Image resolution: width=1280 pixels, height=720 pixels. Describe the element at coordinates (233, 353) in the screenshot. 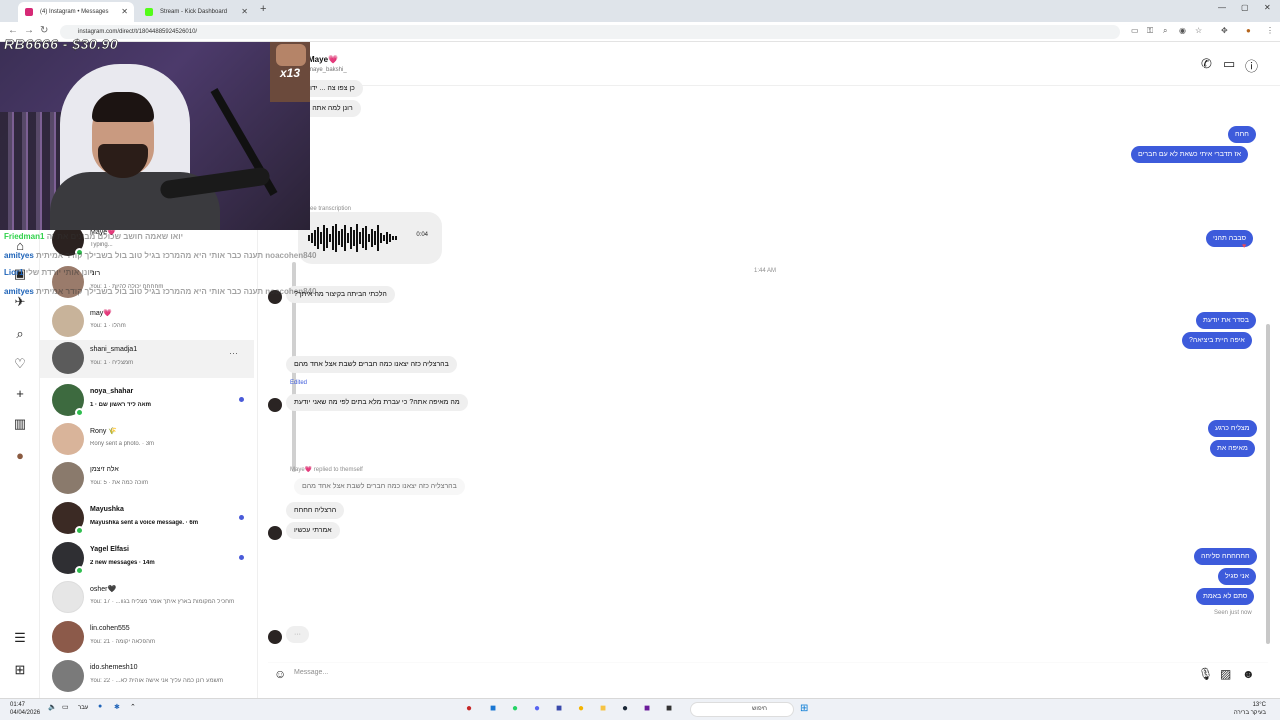

I see `more-options-icon: ···` at that location.